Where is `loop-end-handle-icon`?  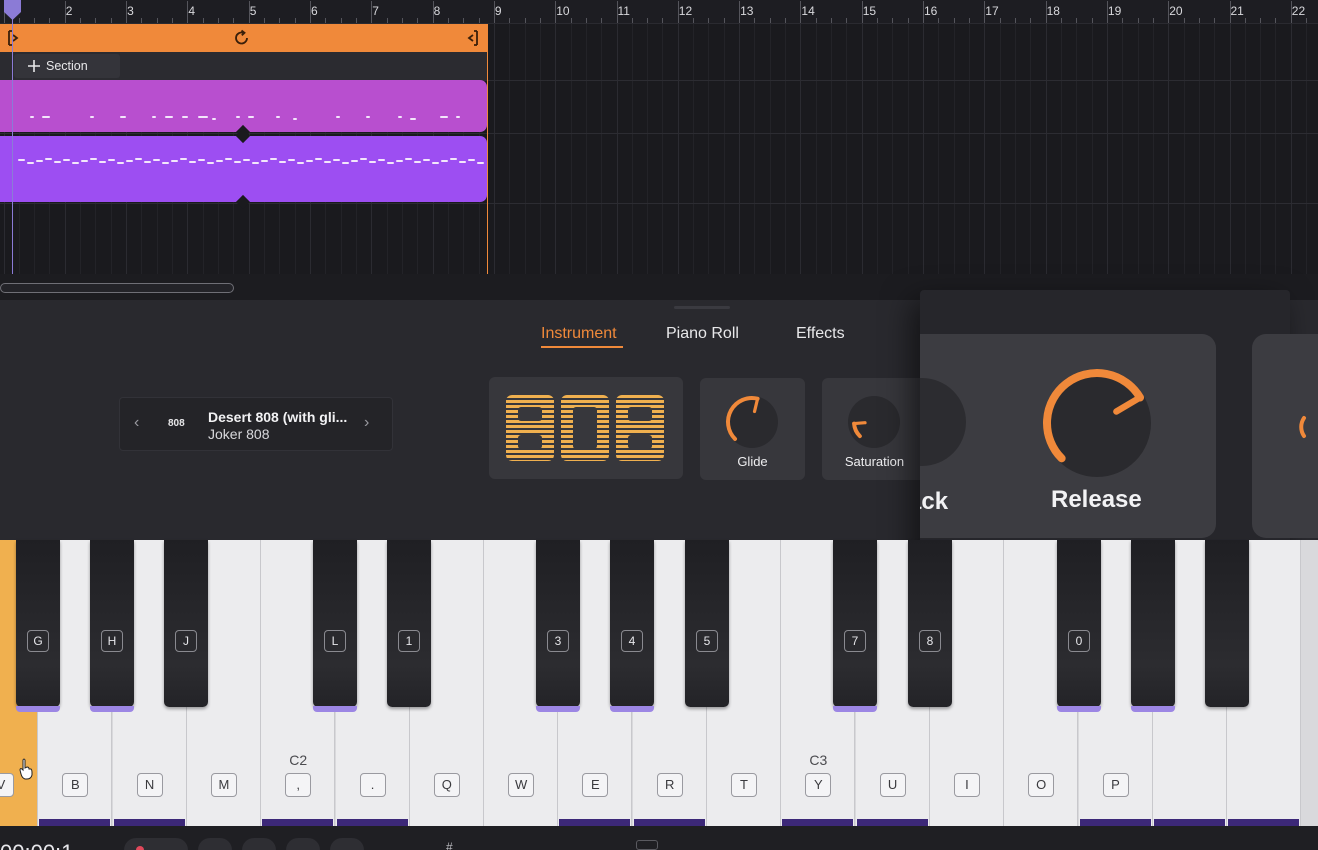 loop-end-handle-icon is located at coordinates (473, 38).